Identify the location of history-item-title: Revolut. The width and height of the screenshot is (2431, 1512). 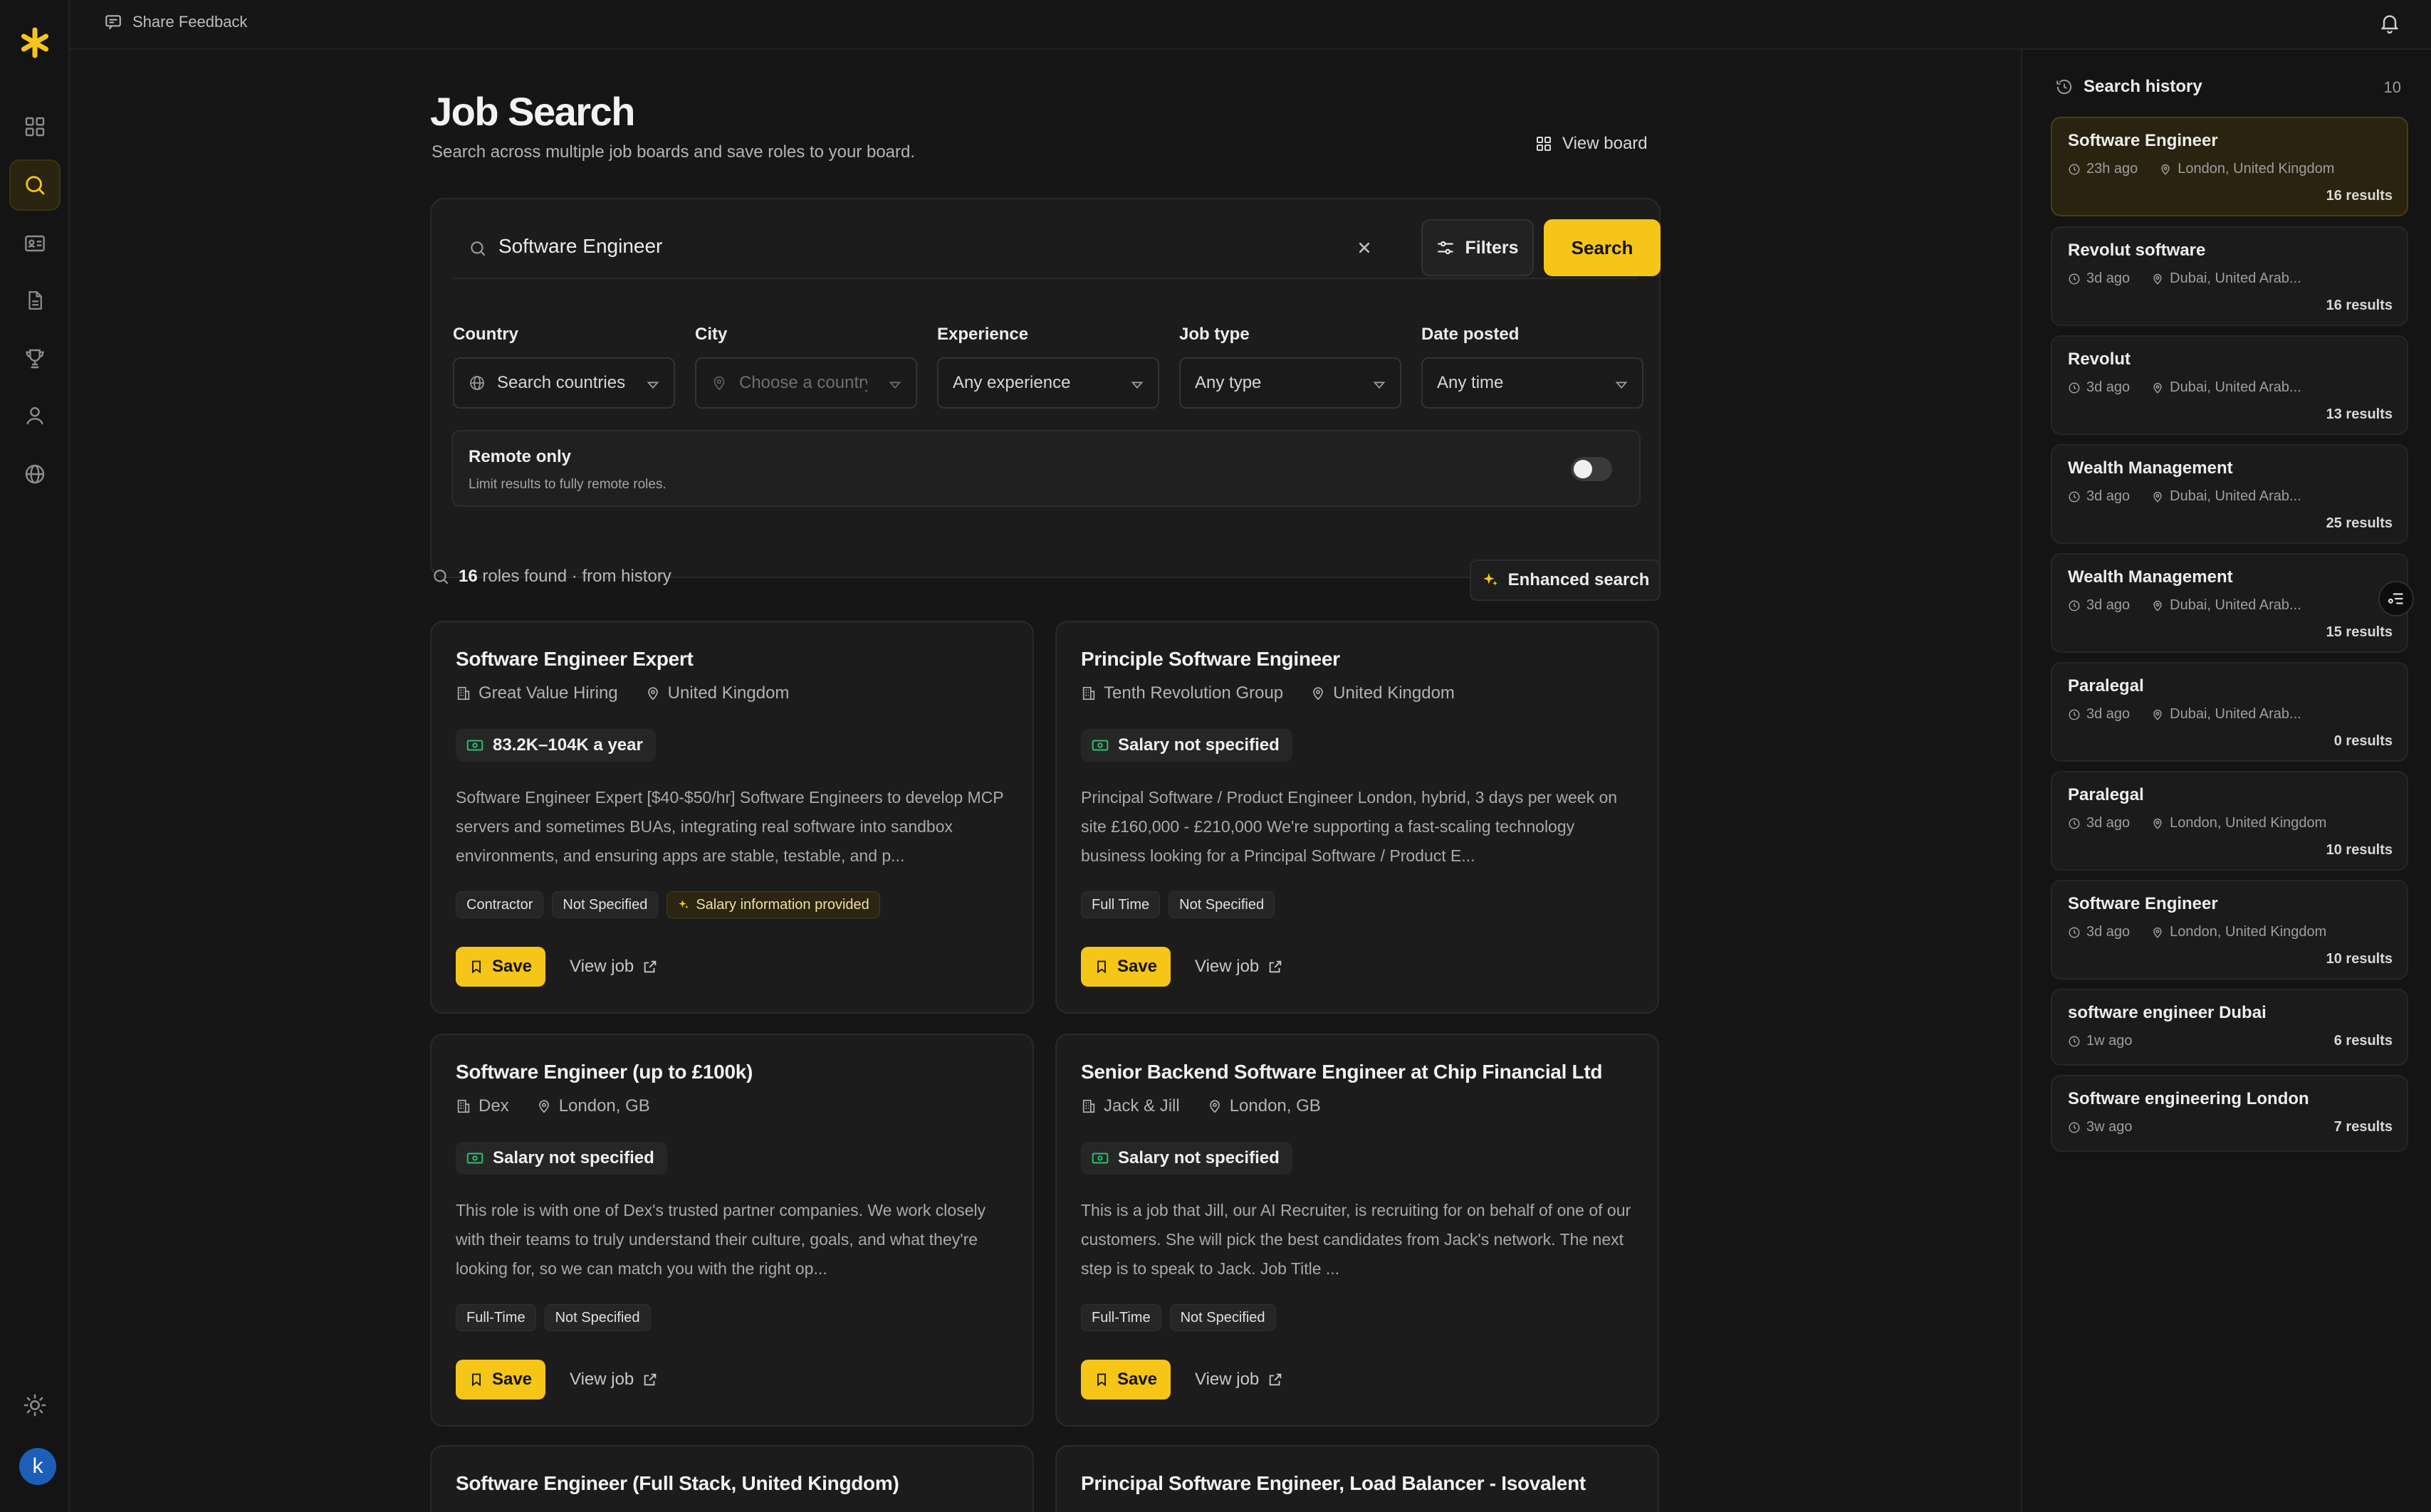
(2099, 359).